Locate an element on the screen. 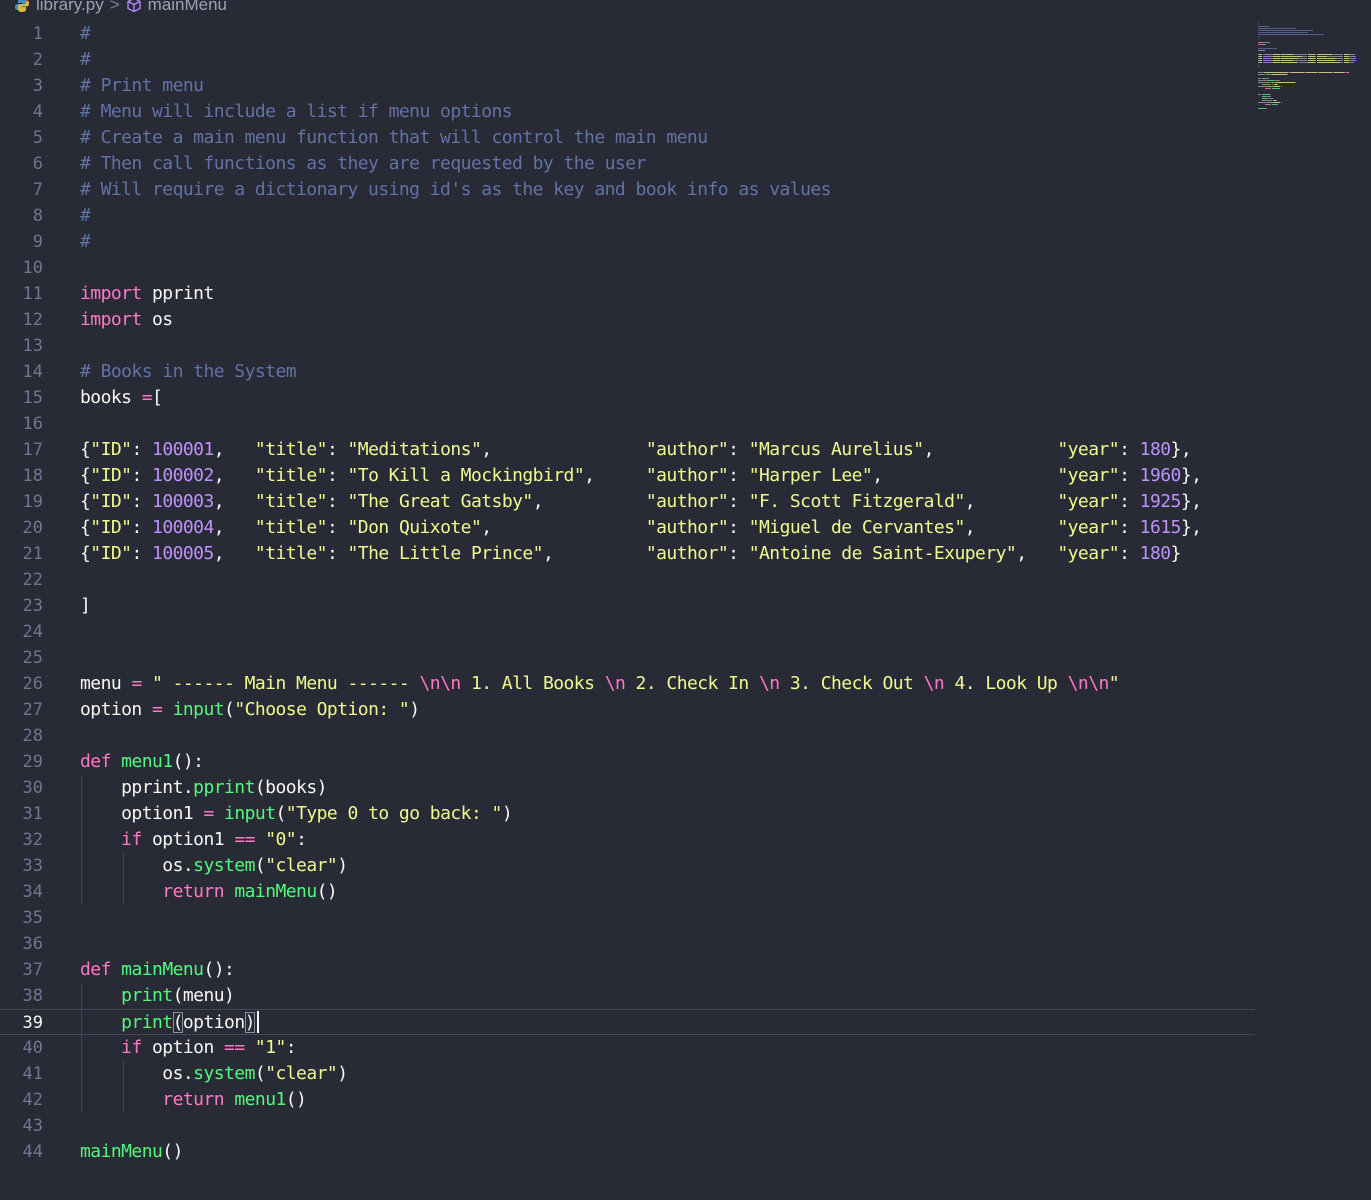 Image resolution: width=1371 pixels, height=1200 pixels. code-token: "ID" is located at coordinates (111, 527).